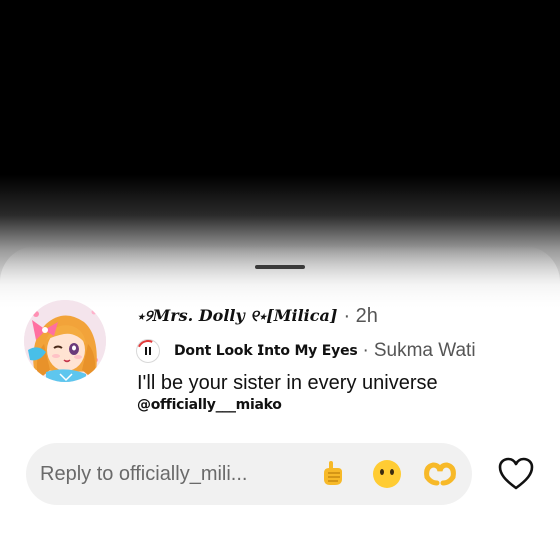 The width and height of the screenshot is (560, 560). I want to click on comment-text: I'll be your sister in every universe, so click(287, 383).